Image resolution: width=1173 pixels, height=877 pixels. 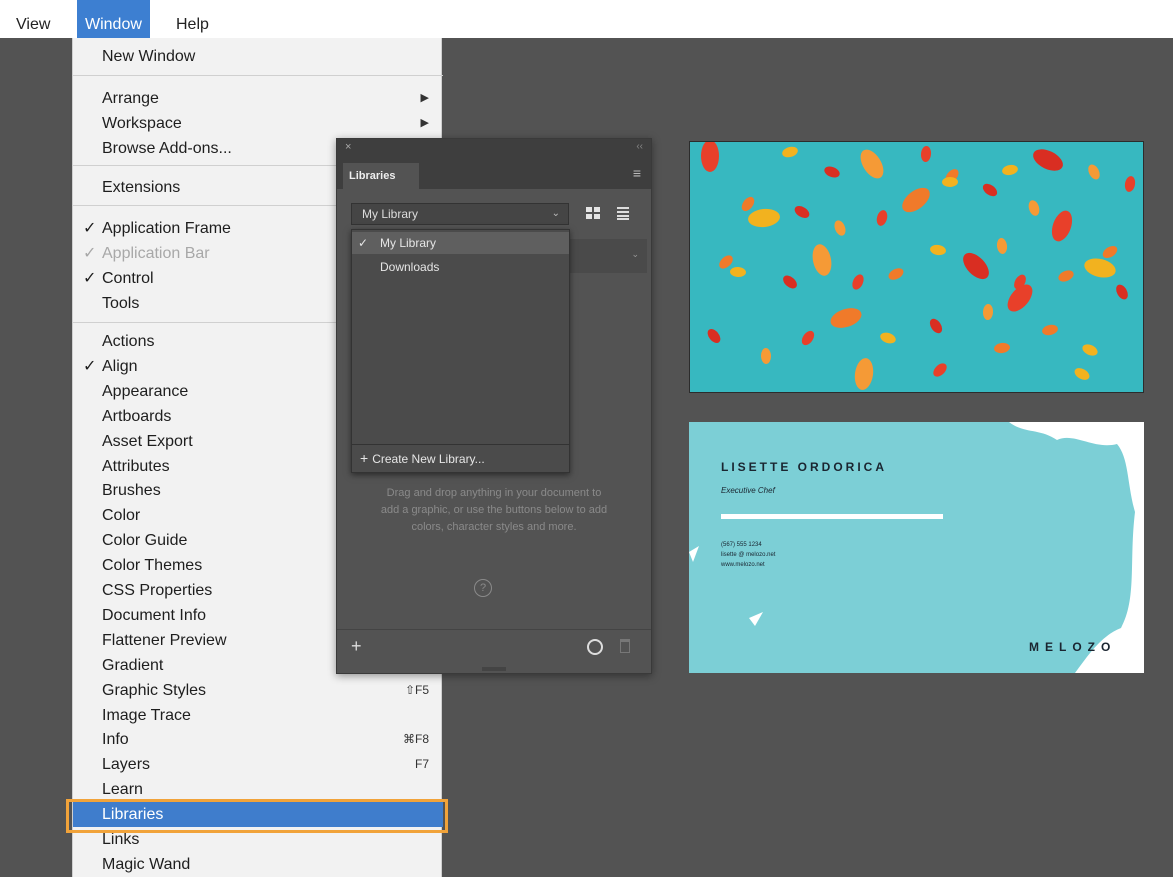 What do you see at coordinates (364, 458) in the screenshot?
I see `plus-icon: +` at bounding box center [364, 458].